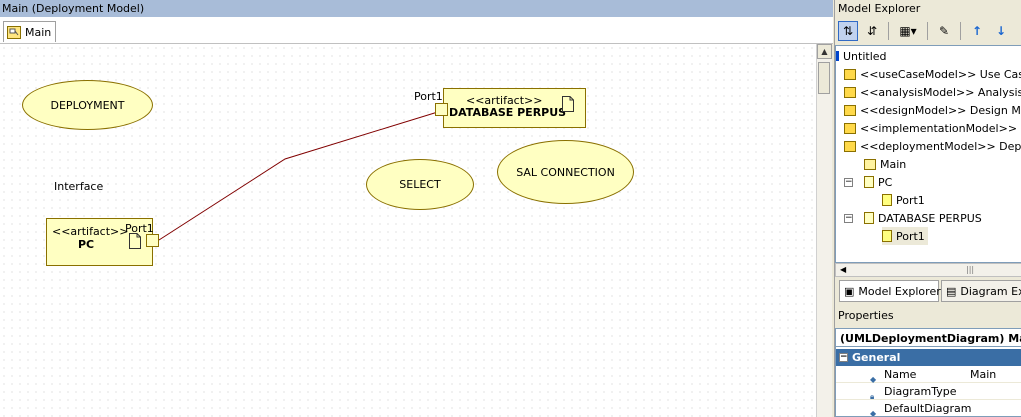 This screenshot has width=1021, height=417. I want to click on properties-title: Properties, so click(928, 315).